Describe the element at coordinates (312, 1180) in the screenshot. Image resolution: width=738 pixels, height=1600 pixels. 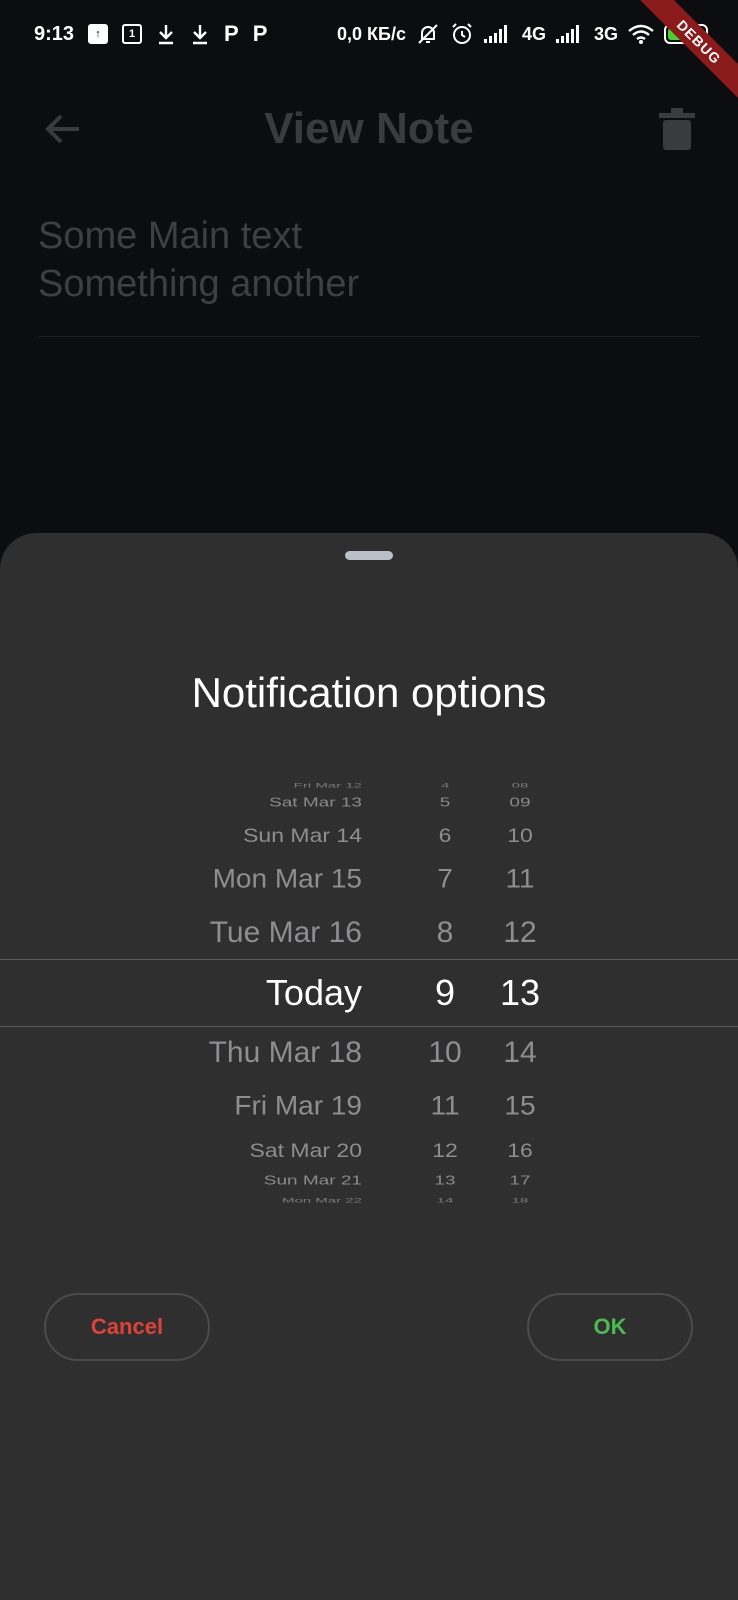
I see `picker-day: Sun Mar 21` at that location.